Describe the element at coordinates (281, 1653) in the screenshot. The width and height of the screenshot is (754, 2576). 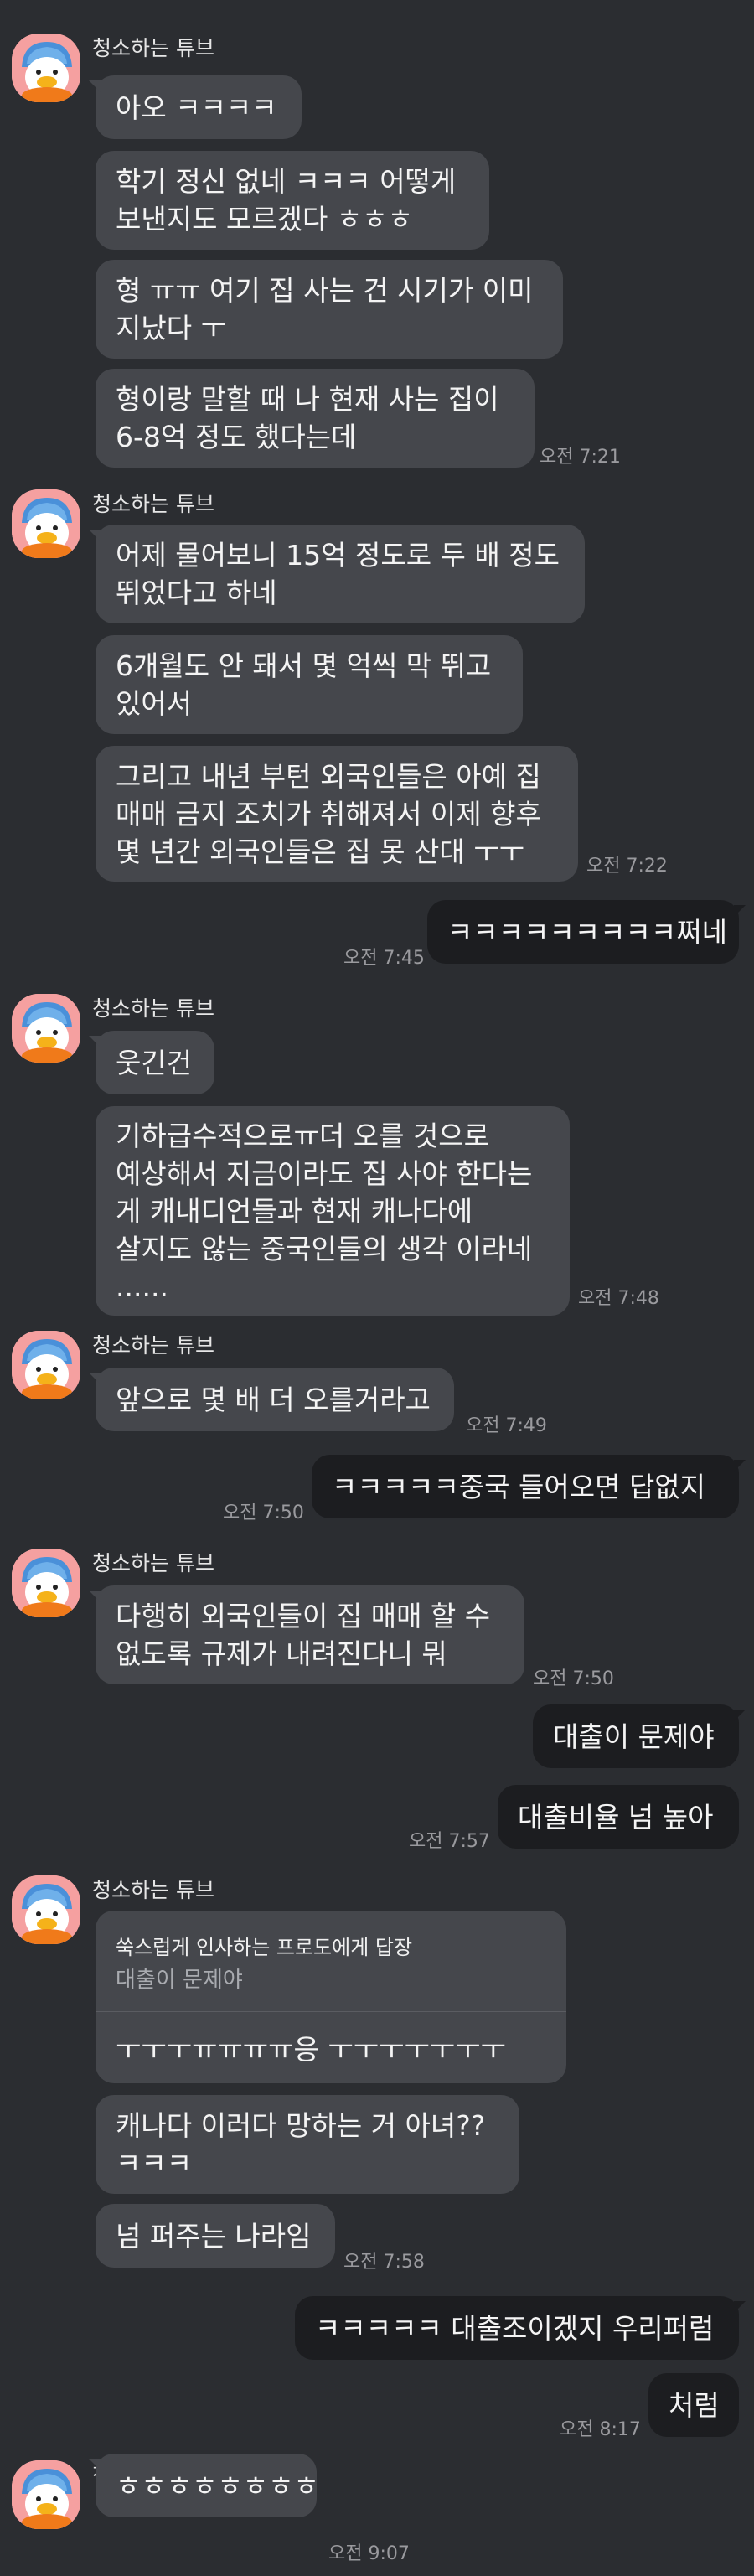
I see `message-text-line: 없도록 규제가 내려진다니 뭐` at that location.